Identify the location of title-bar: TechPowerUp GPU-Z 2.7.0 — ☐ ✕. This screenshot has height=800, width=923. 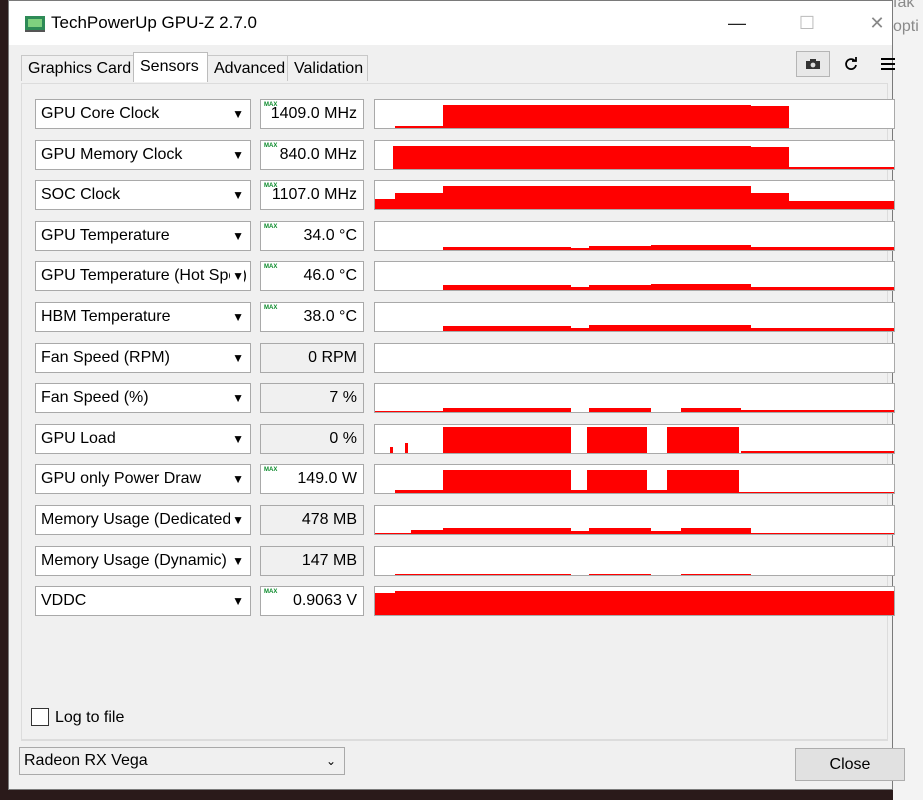
(450, 23).